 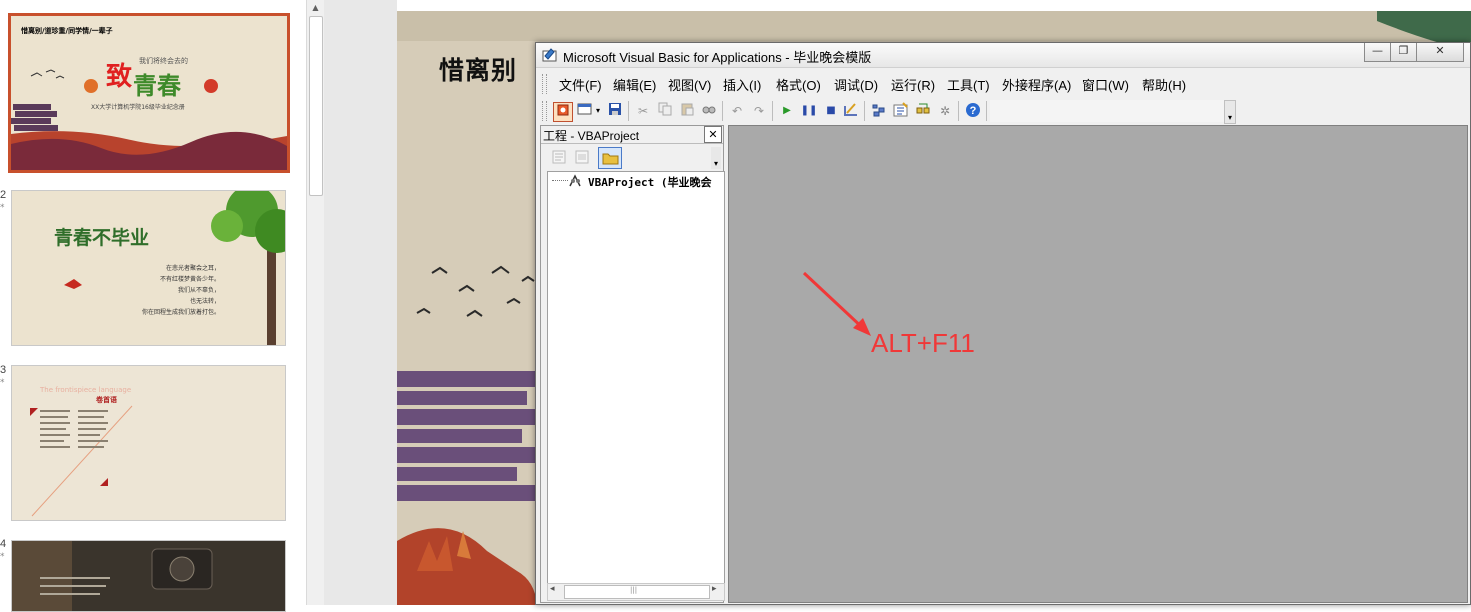 What do you see at coordinates (759, 111) in the screenshot?
I see `redo-icon: ↷` at bounding box center [759, 111].